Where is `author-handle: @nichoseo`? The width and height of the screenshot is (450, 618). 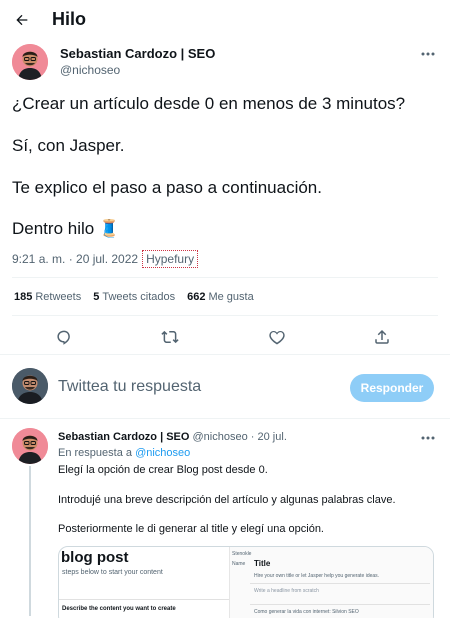 author-handle: @nichoseo is located at coordinates (90, 70).